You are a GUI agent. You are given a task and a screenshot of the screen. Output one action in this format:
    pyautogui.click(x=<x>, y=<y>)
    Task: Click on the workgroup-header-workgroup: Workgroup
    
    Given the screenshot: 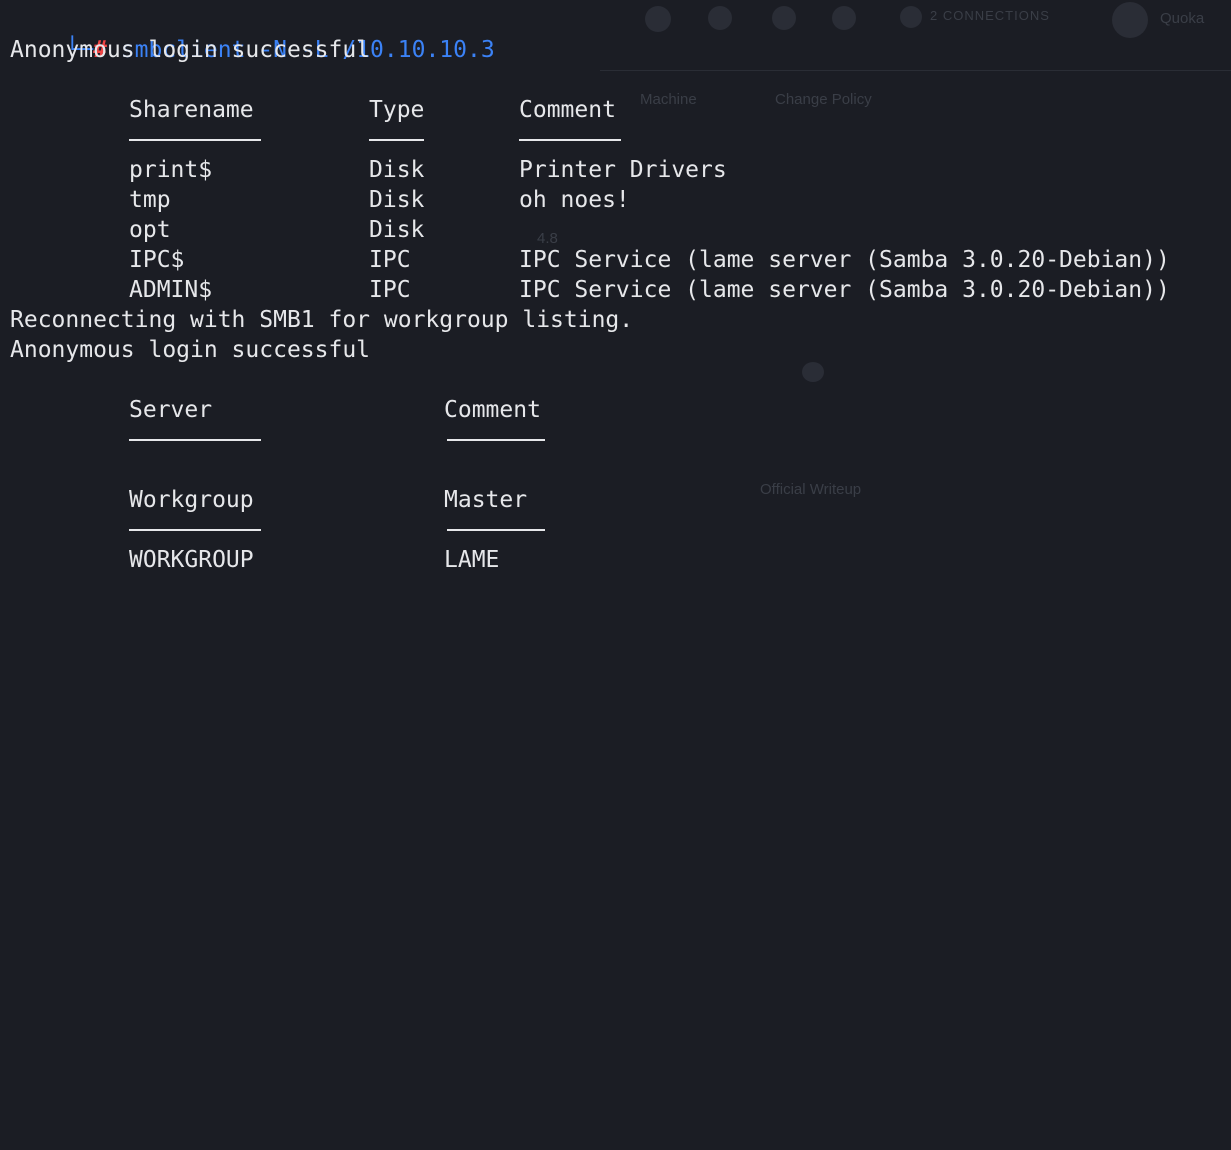 What is the action you would take?
    pyautogui.click(x=191, y=500)
    